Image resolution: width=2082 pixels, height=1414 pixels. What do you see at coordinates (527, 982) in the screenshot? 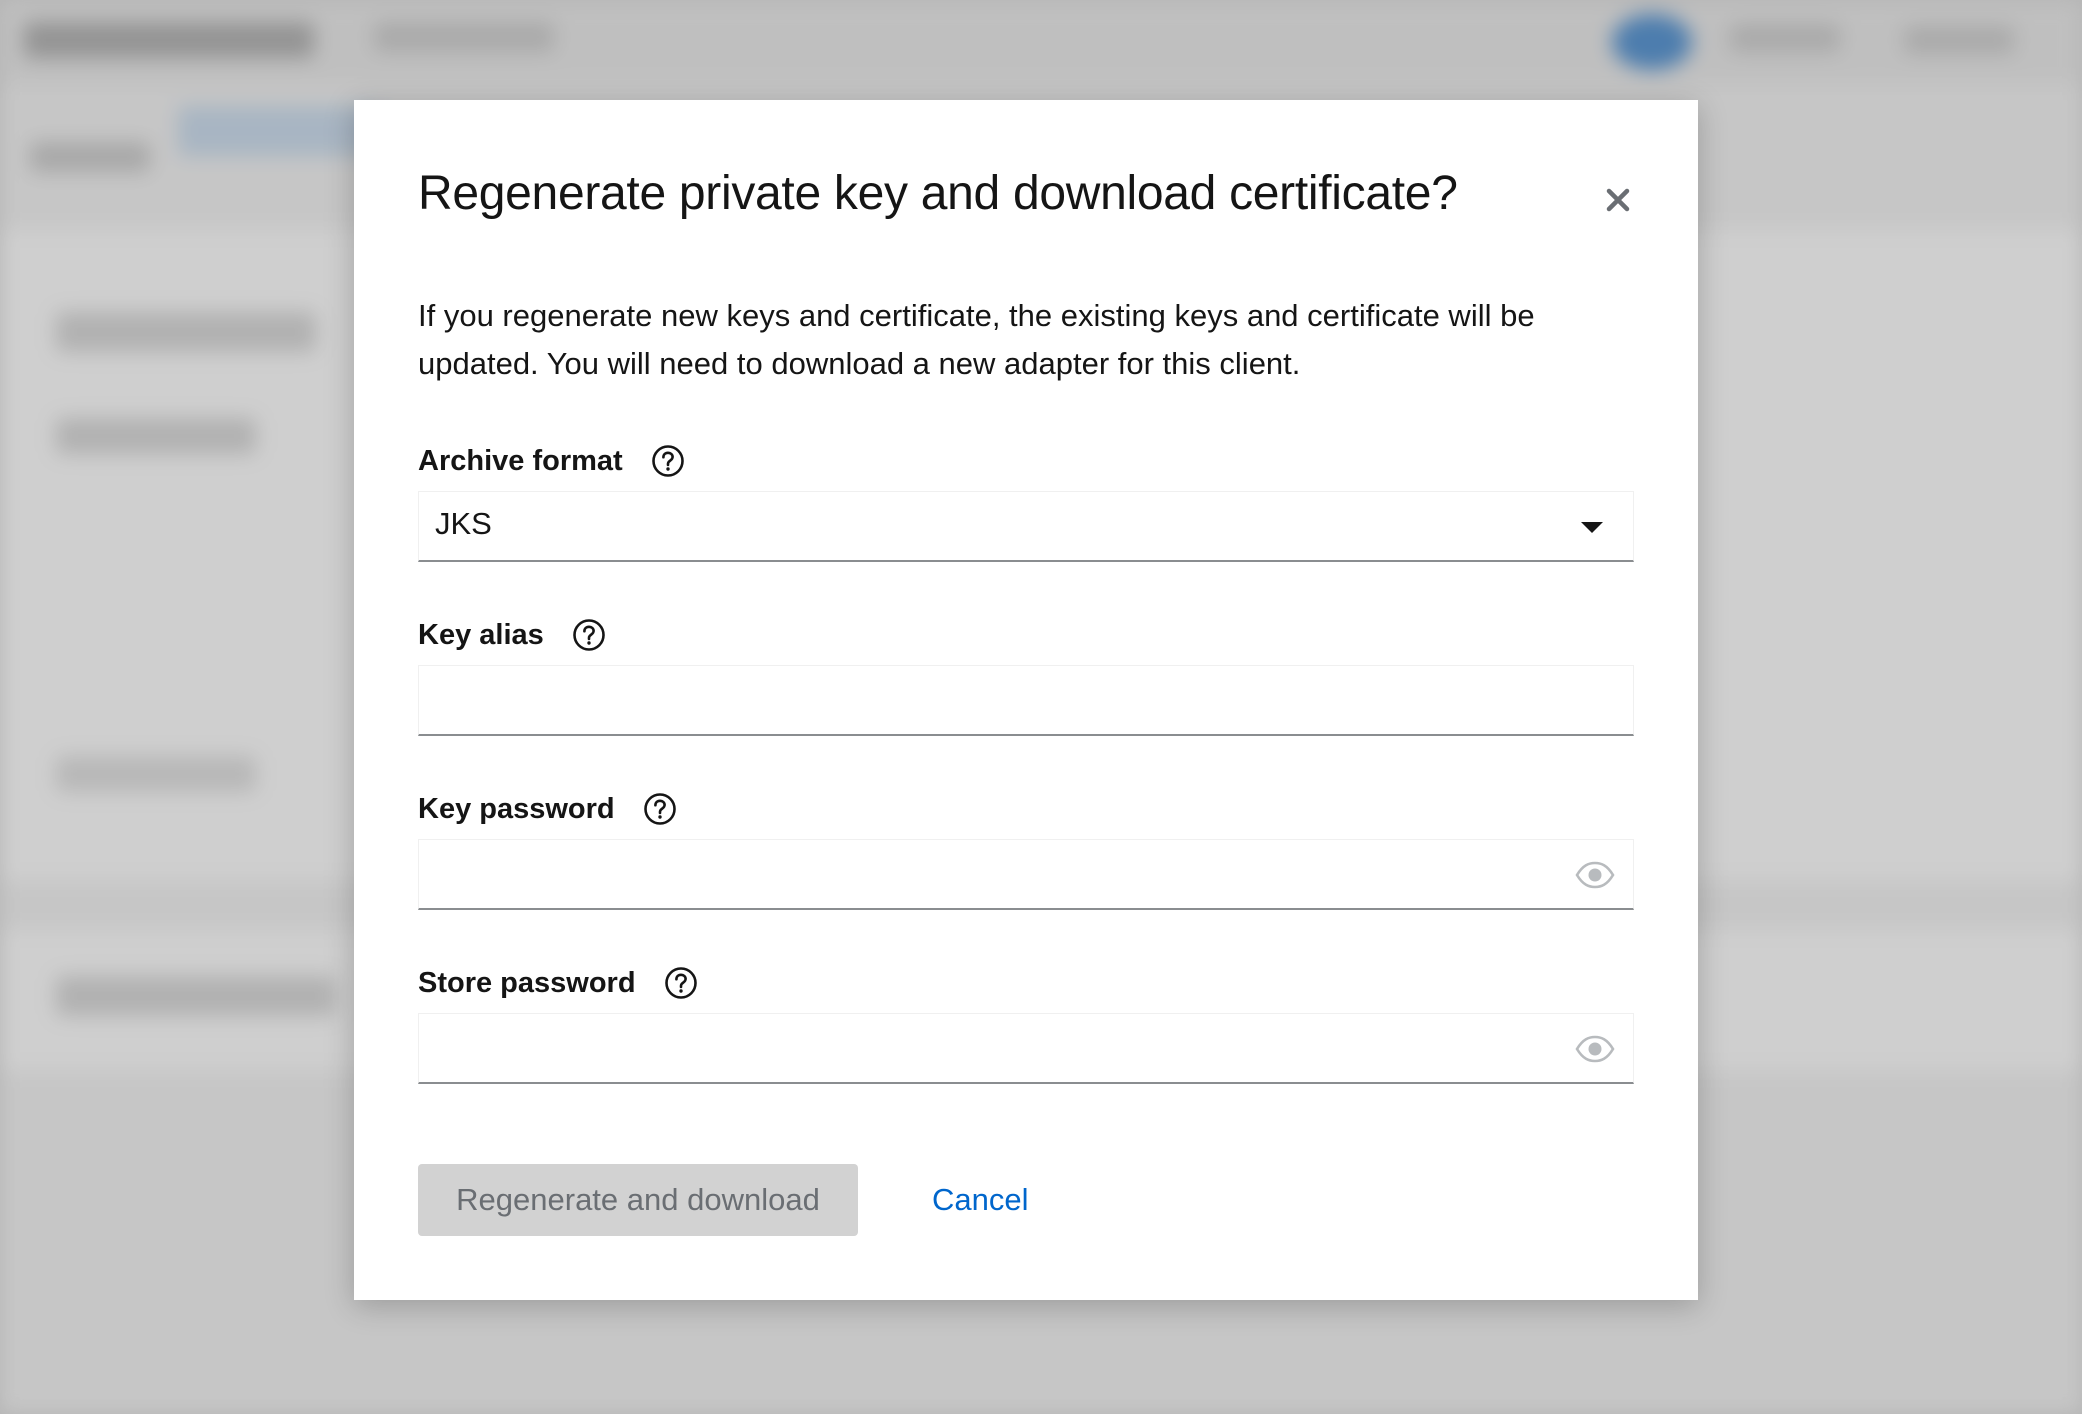
I see `store-password-label-text: Store password` at bounding box center [527, 982].